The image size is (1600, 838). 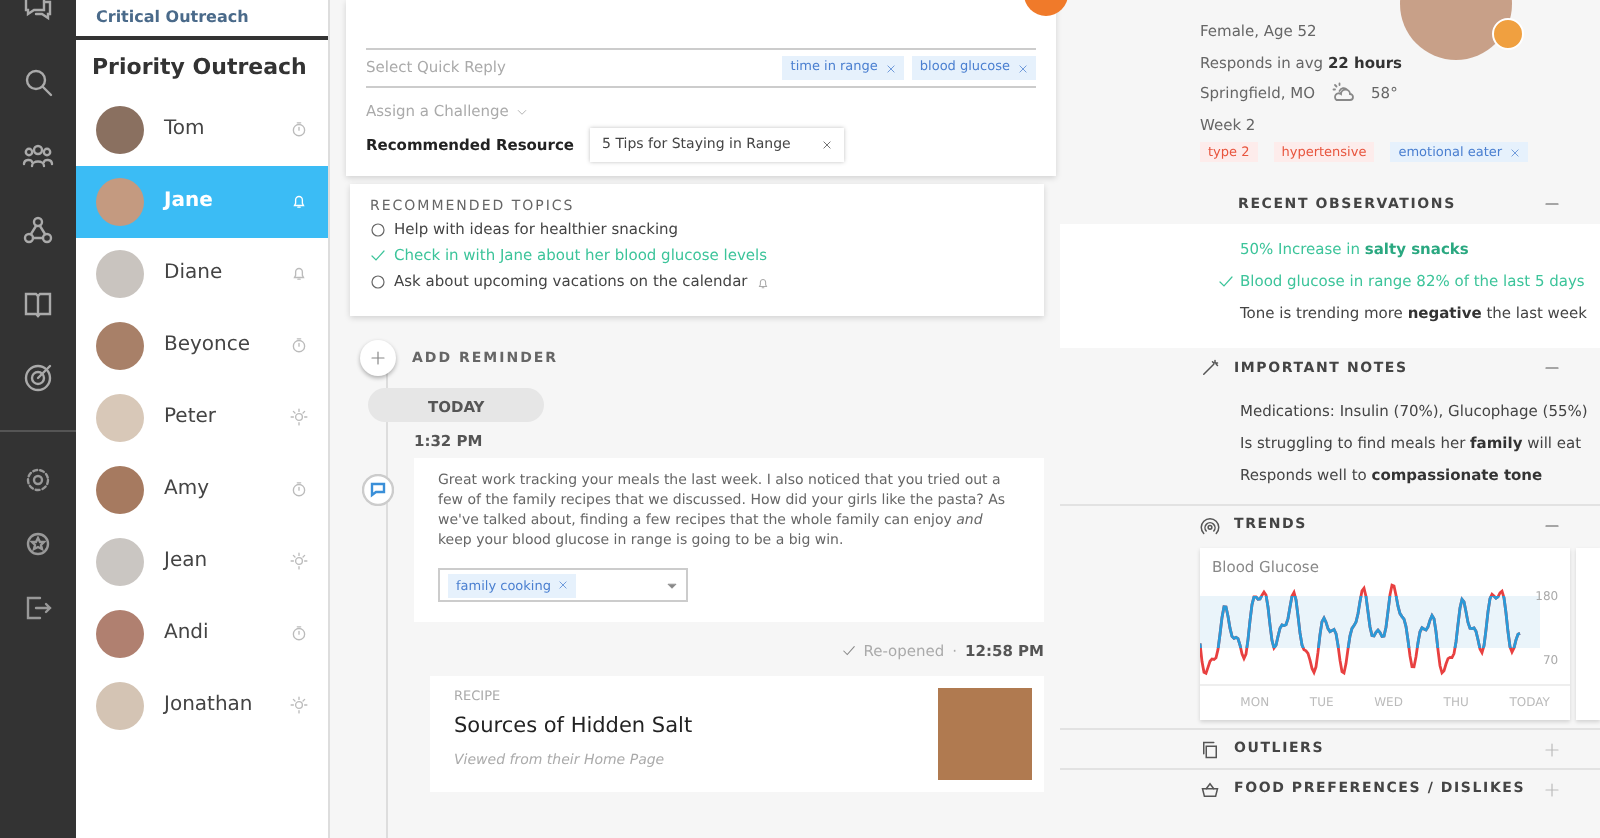 What do you see at coordinates (672, 585) in the screenshot?
I see `caret-icon` at bounding box center [672, 585].